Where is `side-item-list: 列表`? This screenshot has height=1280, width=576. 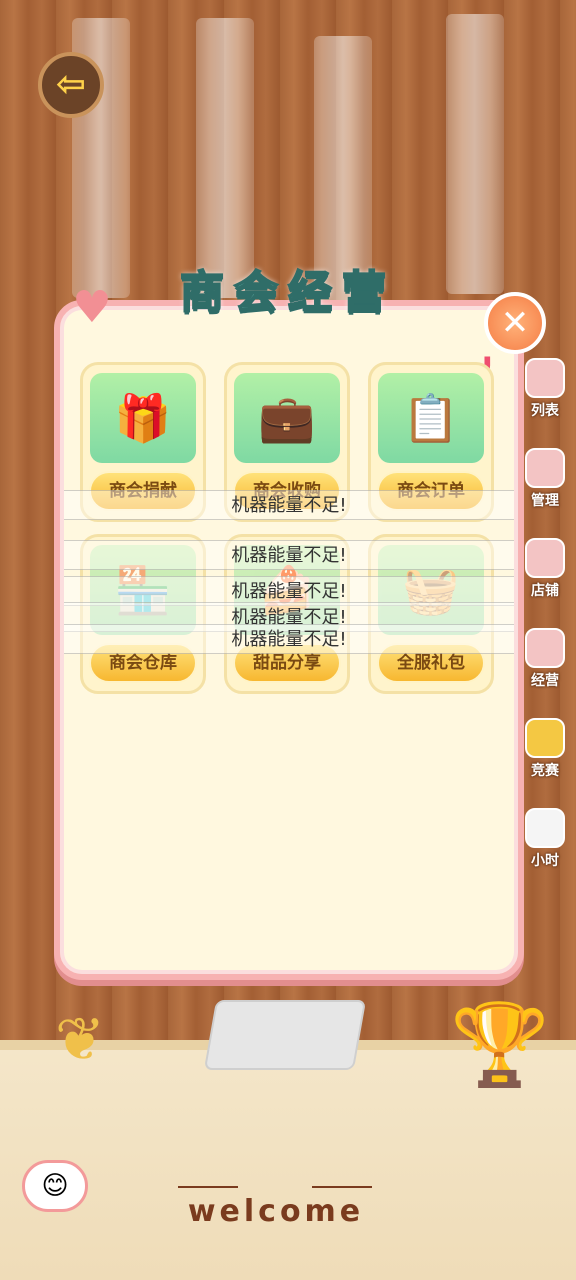 side-item-list: 列表 is located at coordinates (545, 393).